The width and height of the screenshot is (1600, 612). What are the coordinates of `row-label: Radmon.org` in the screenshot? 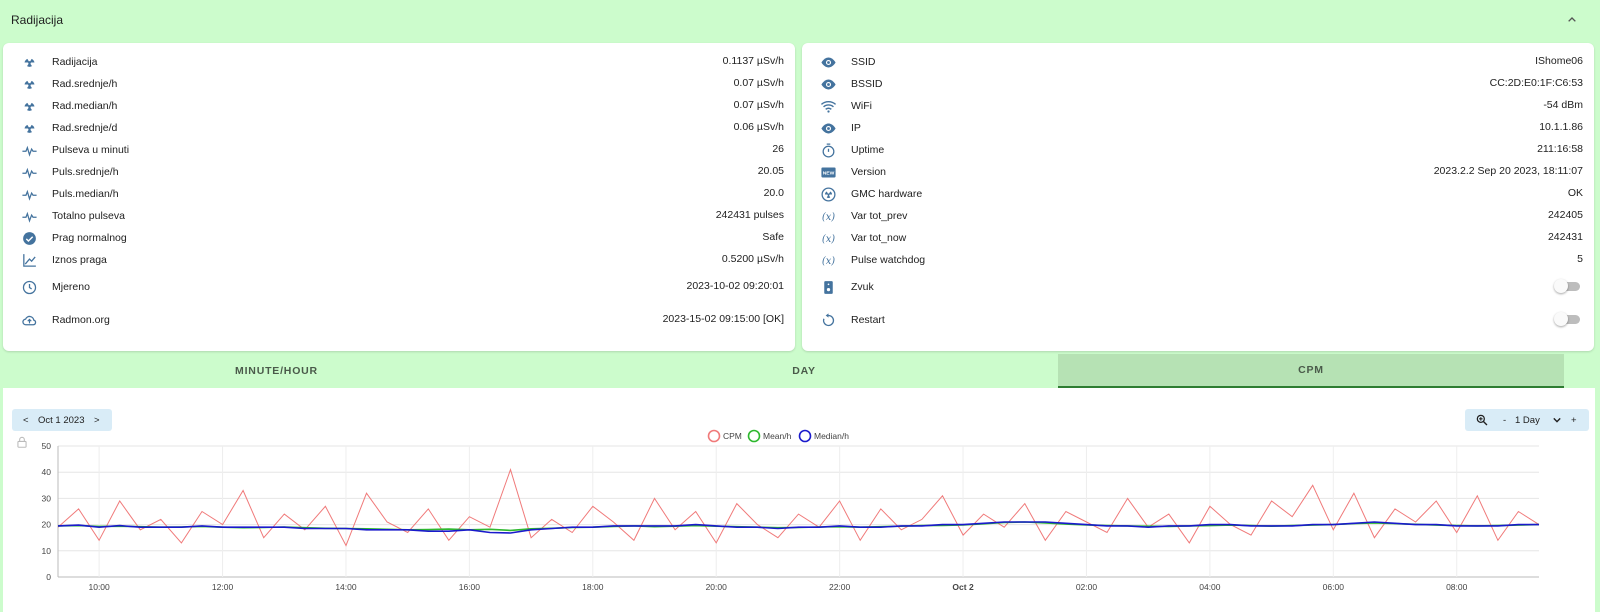 It's located at (81, 320).